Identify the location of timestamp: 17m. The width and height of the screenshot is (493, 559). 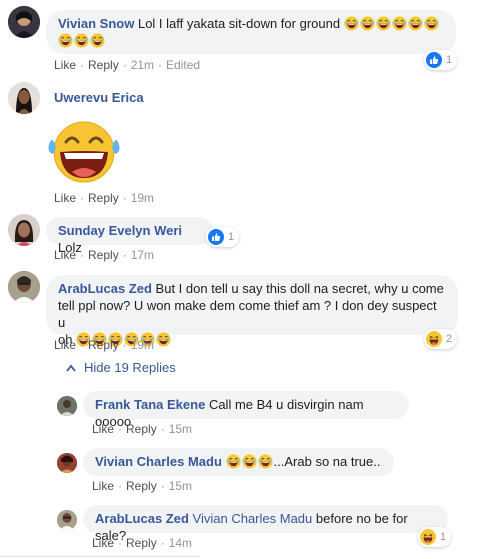
(142, 255).